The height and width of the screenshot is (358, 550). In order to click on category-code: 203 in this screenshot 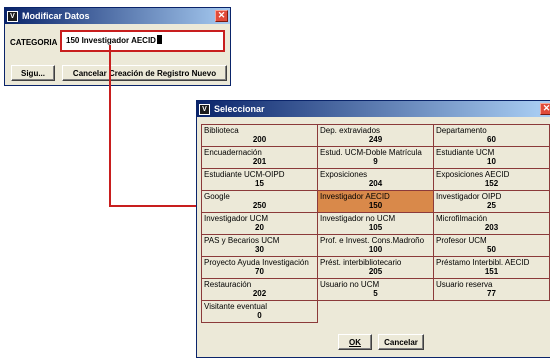, I will do `click(491, 227)`.